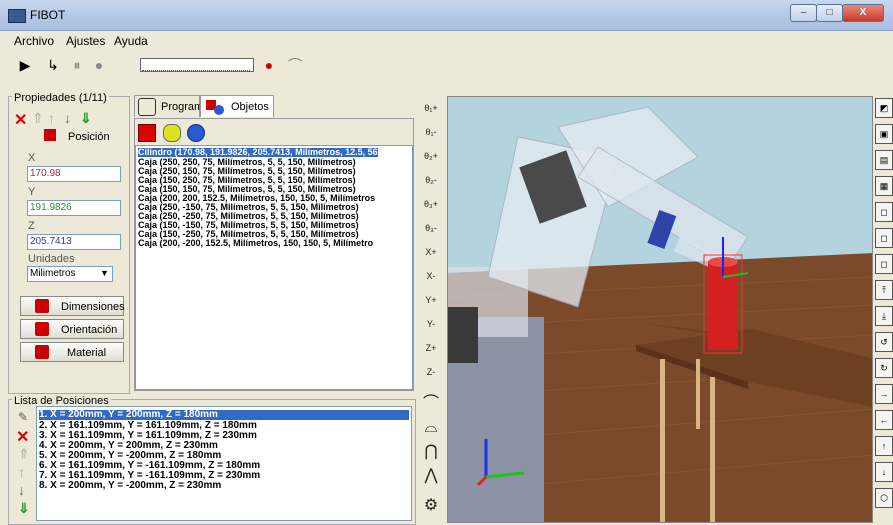 The image size is (893, 525). I want to click on gripper-rotate-icon: ⌒, so click(431, 404).